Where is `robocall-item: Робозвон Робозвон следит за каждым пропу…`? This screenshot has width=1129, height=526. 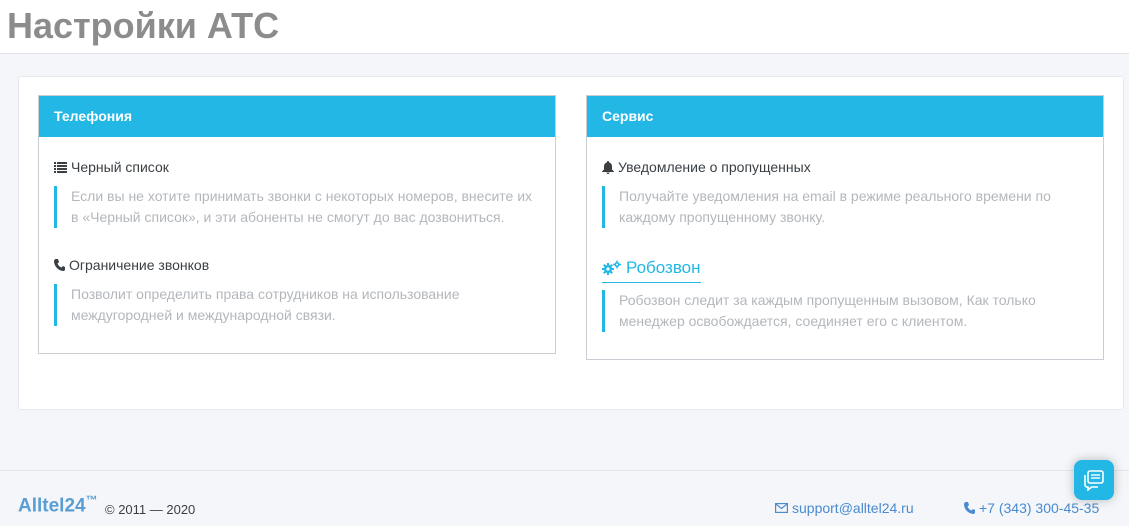
robocall-item: Робозвон Робозвон следит за каждым пропу… is located at coordinates (845, 294).